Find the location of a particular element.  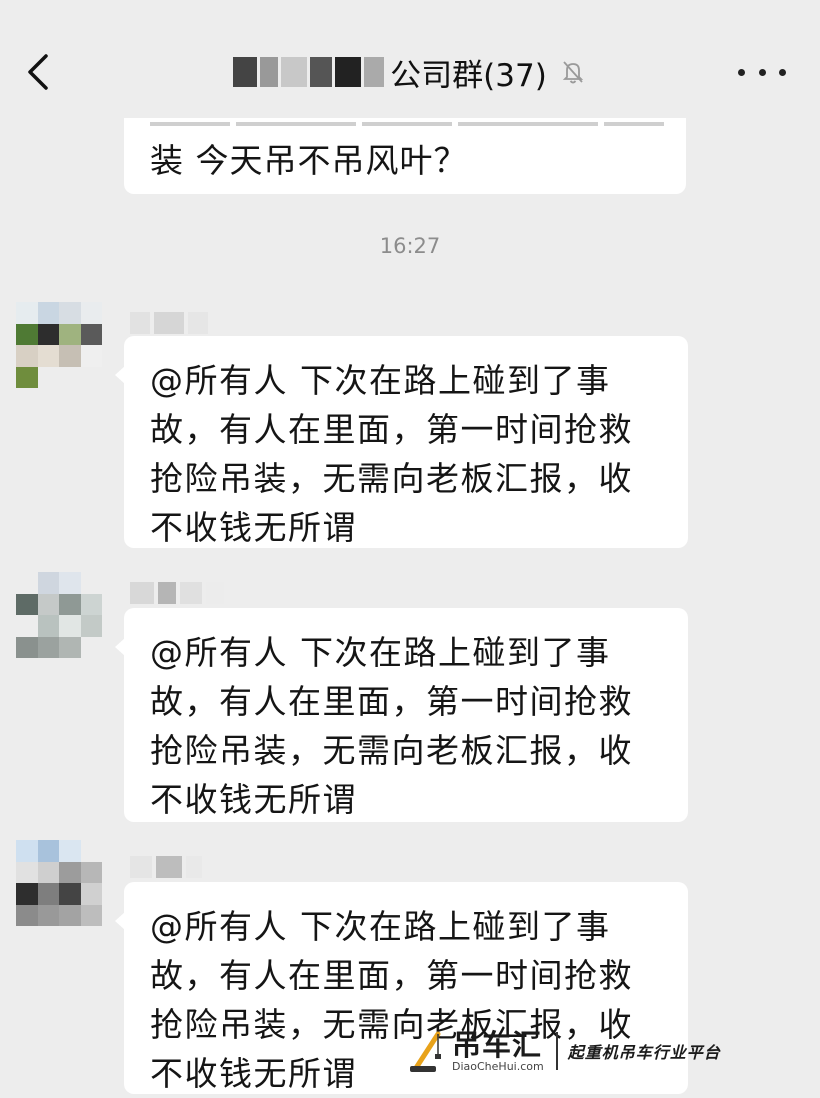

chat-title-area: 公司群(37) is located at coordinates (410, 72).